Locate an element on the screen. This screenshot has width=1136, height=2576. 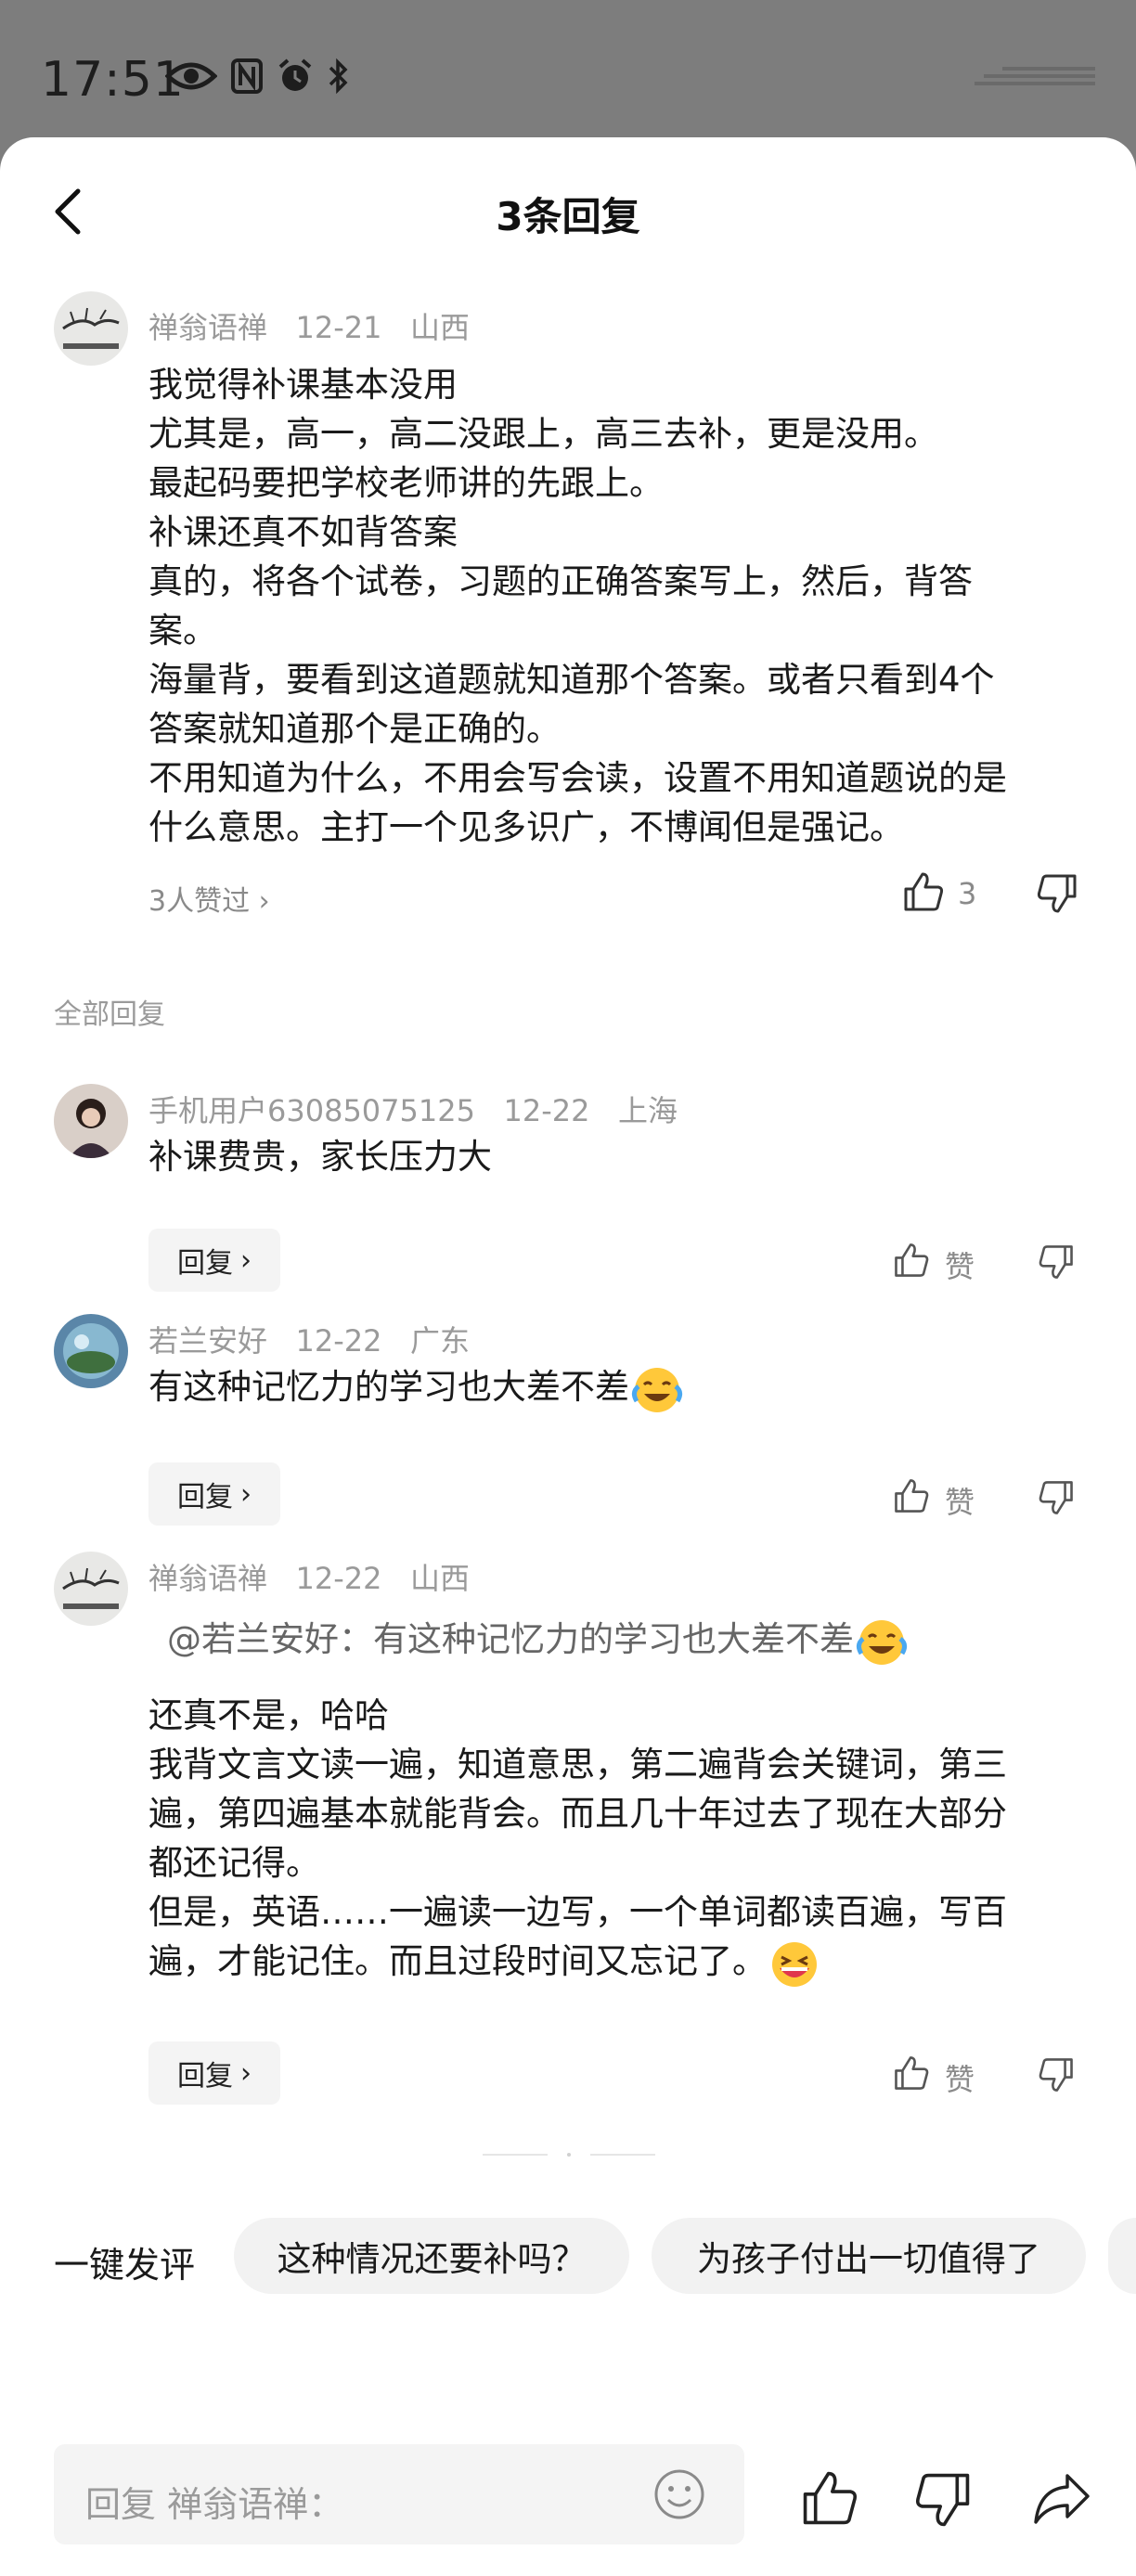
reply-line: 但是，英语……一遍读一边写，一个单词都读百遍，写百 is located at coordinates (577, 1912).